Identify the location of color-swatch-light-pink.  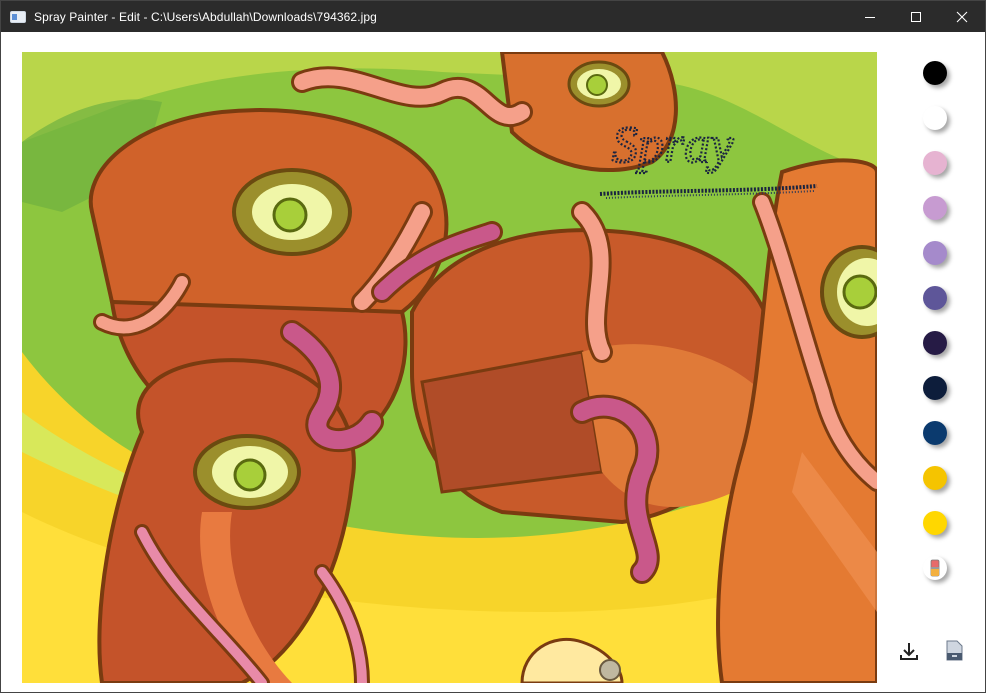
(935, 163).